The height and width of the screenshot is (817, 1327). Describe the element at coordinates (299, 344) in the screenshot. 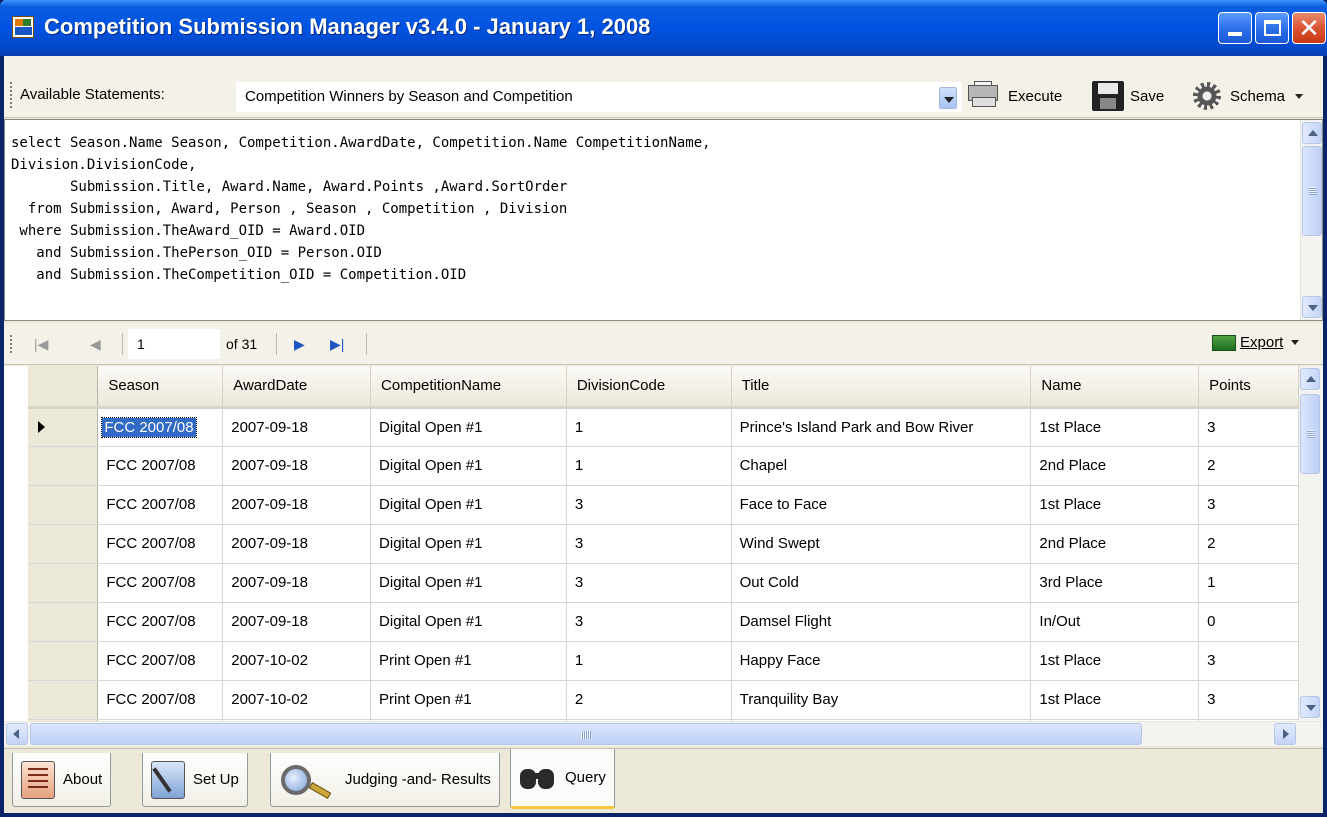

I see `move-next-button: ▶` at that location.